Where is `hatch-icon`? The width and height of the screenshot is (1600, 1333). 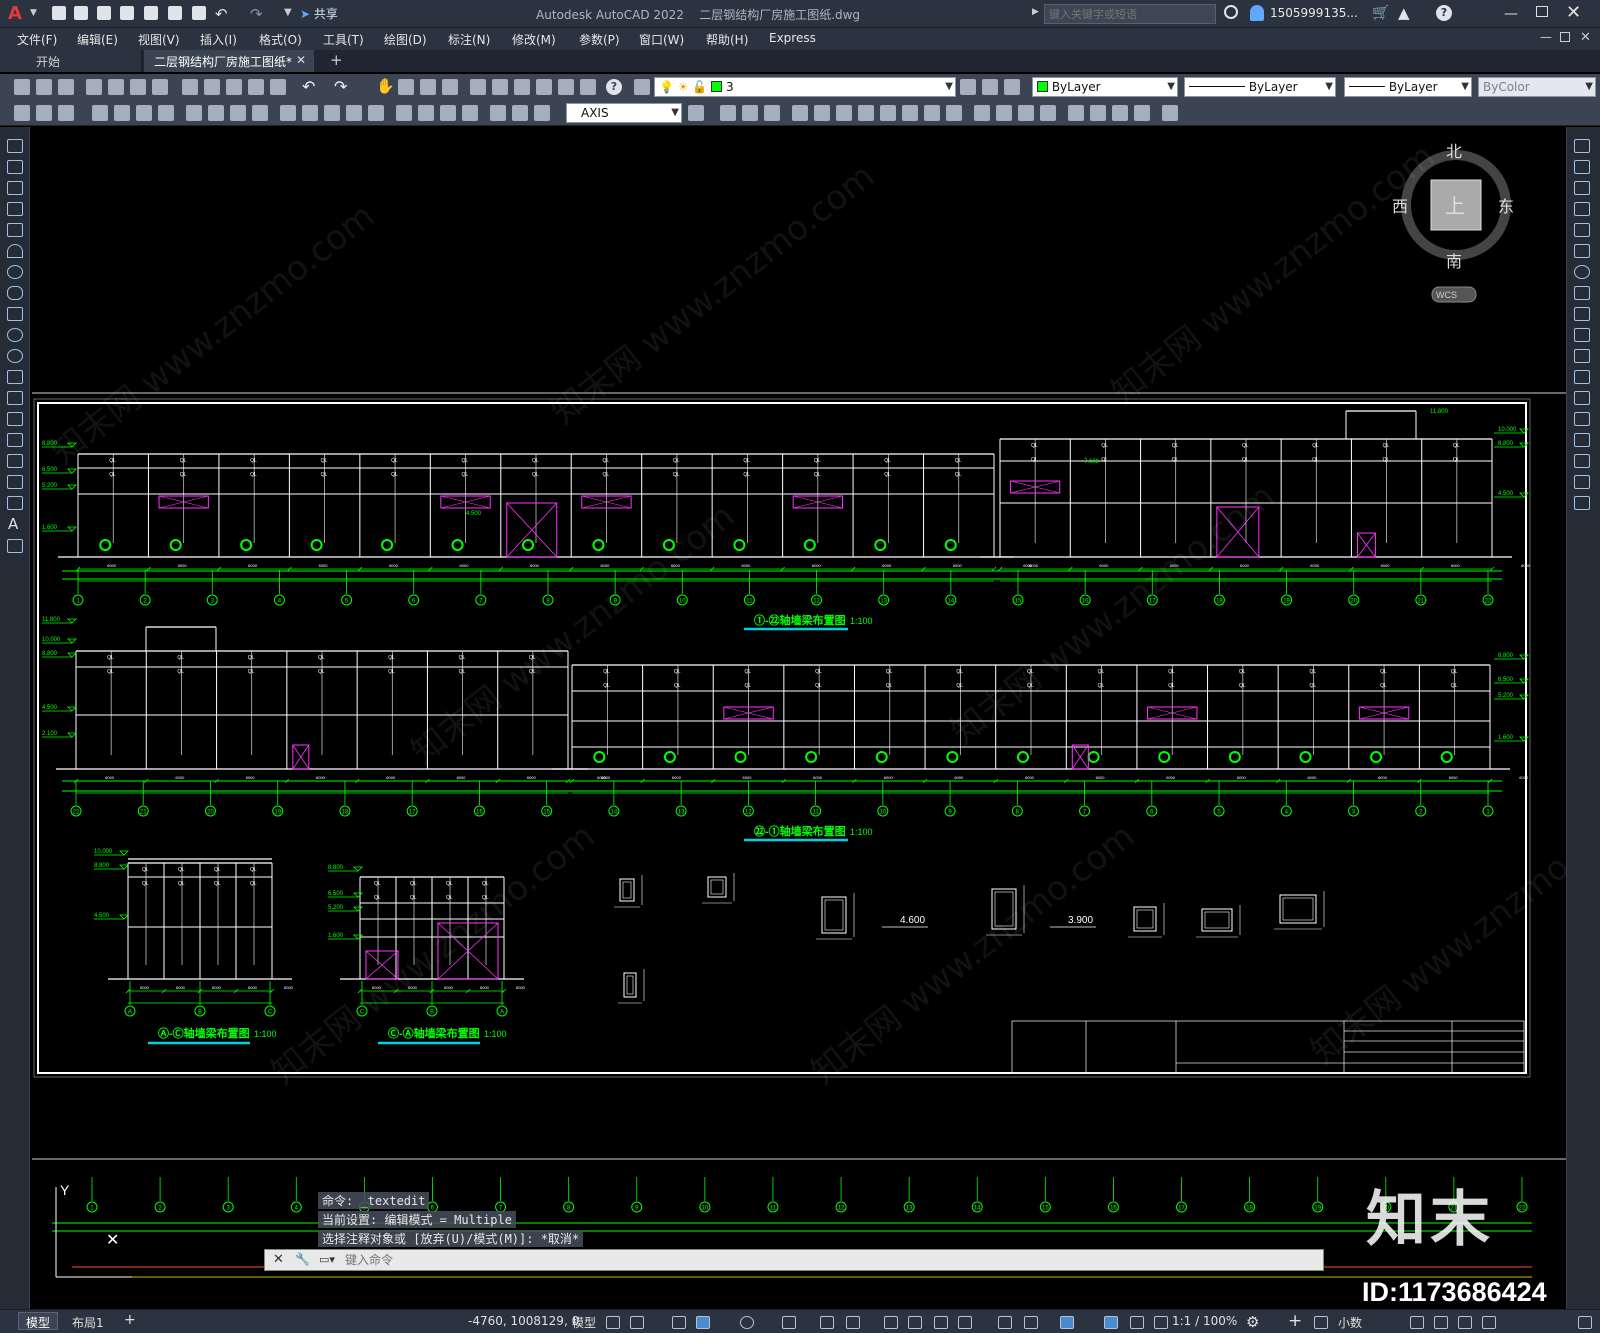 hatch-icon is located at coordinates (1170, 113).